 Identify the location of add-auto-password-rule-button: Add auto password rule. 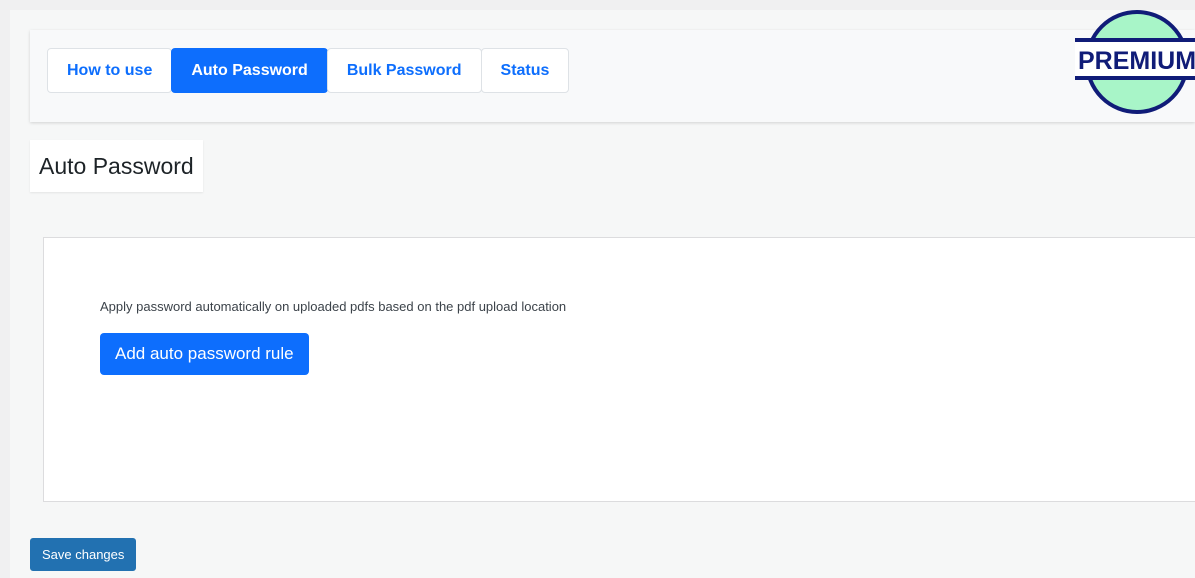
(204, 354).